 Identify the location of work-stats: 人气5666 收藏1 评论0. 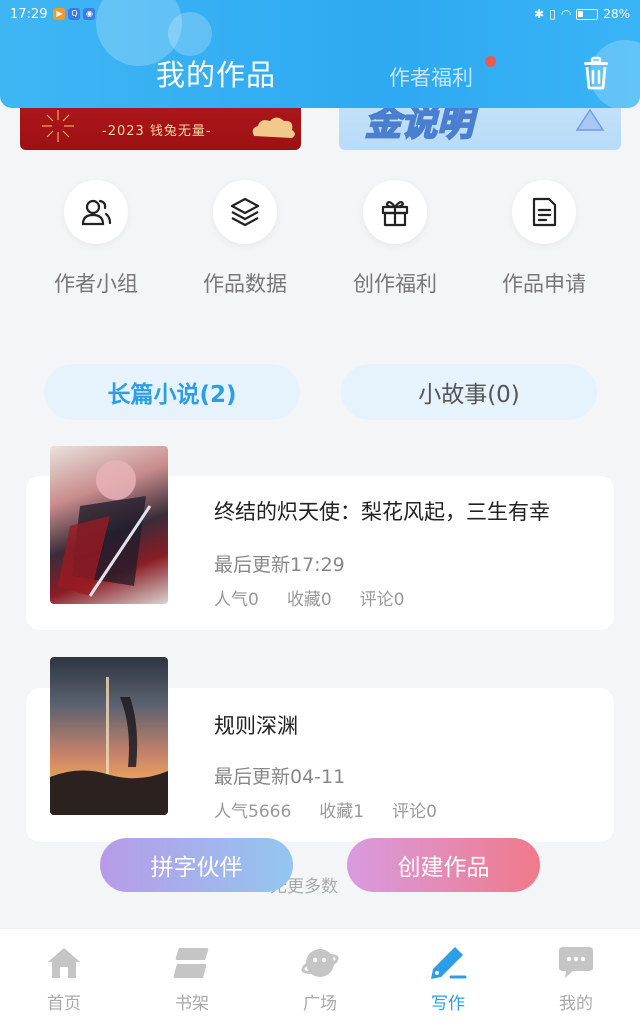
(339, 809).